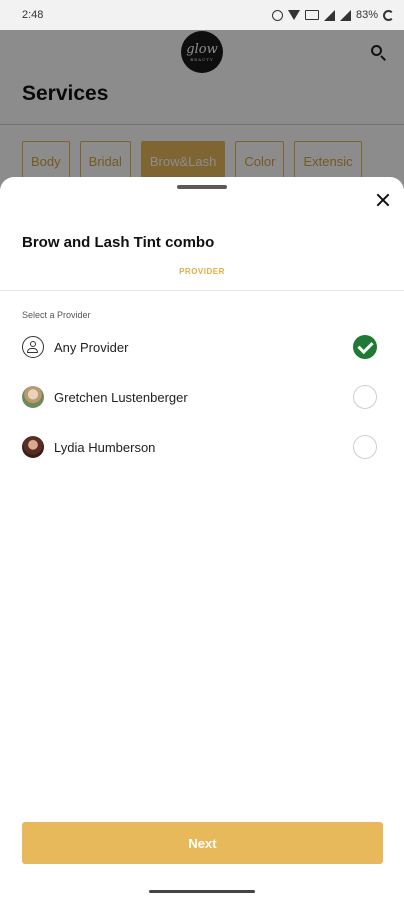 This screenshot has width=404, height=900. What do you see at coordinates (202, 843) in the screenshot?
I see `next-button: Next` at bounding box center [202, 843].